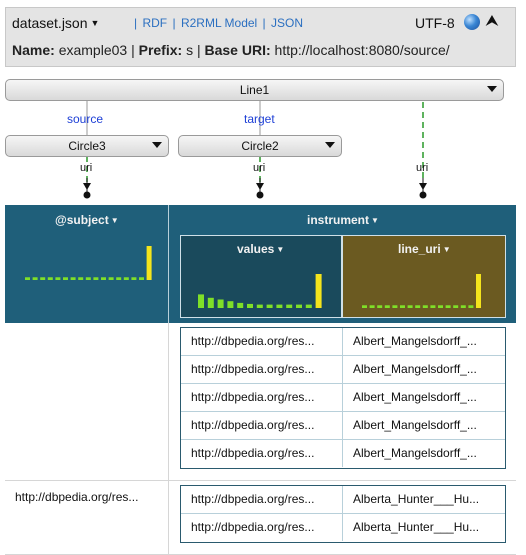 This screenshot has width=526, height=555. I want to click on subject-column-title: @subject, so click(82, 220).